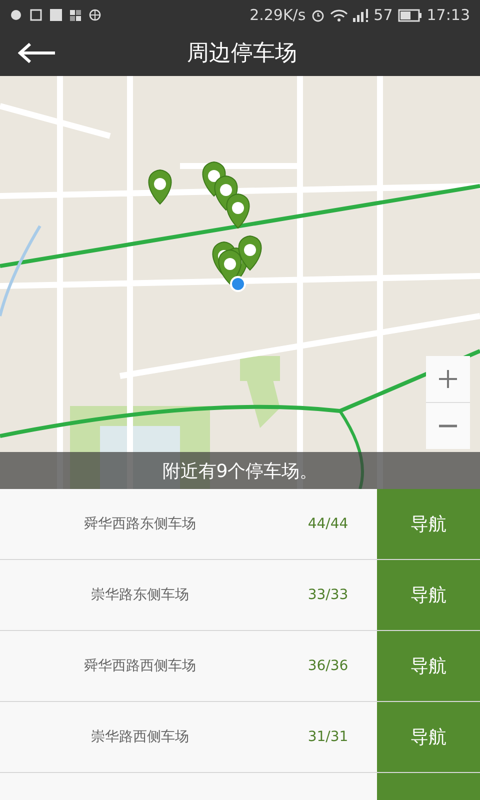  What do you see at coordinates (383, 15) in the screenshot?
I see `battery-percent: 57` at bounding box center [383, 15].